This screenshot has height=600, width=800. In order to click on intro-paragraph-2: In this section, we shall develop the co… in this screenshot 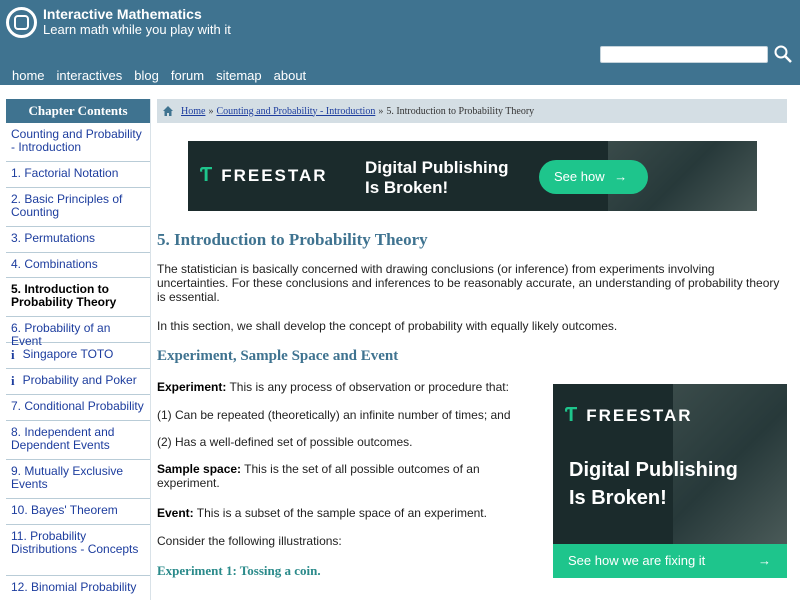, I will do `click(387, 326)`.